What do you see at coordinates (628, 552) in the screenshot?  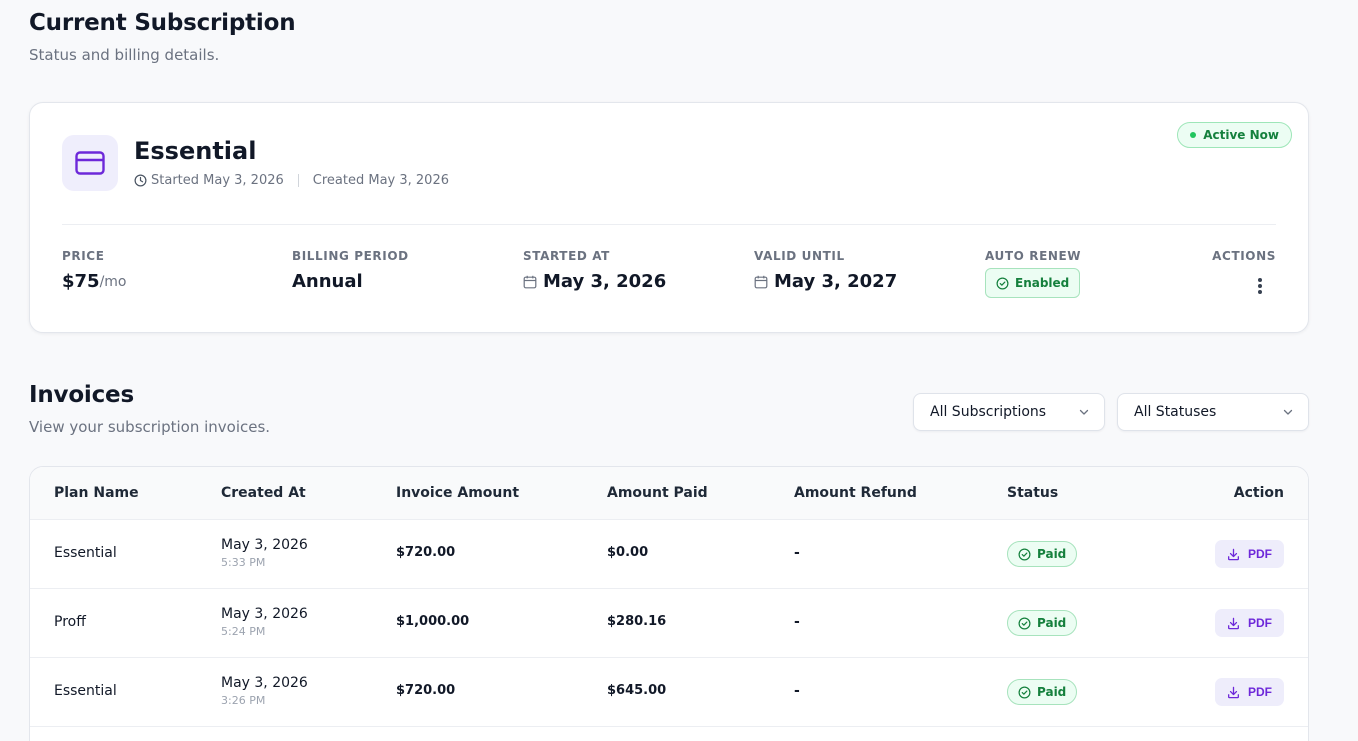 I see `cell-amount-paid: $0.00` at bounding box center [628, 552].